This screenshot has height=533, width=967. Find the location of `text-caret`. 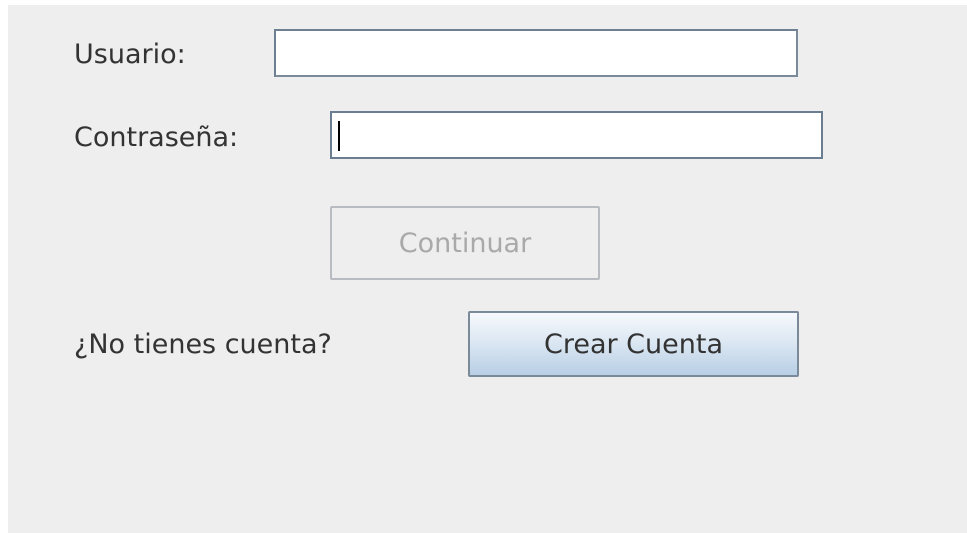

text-caret is located at coordinates (339, 136).